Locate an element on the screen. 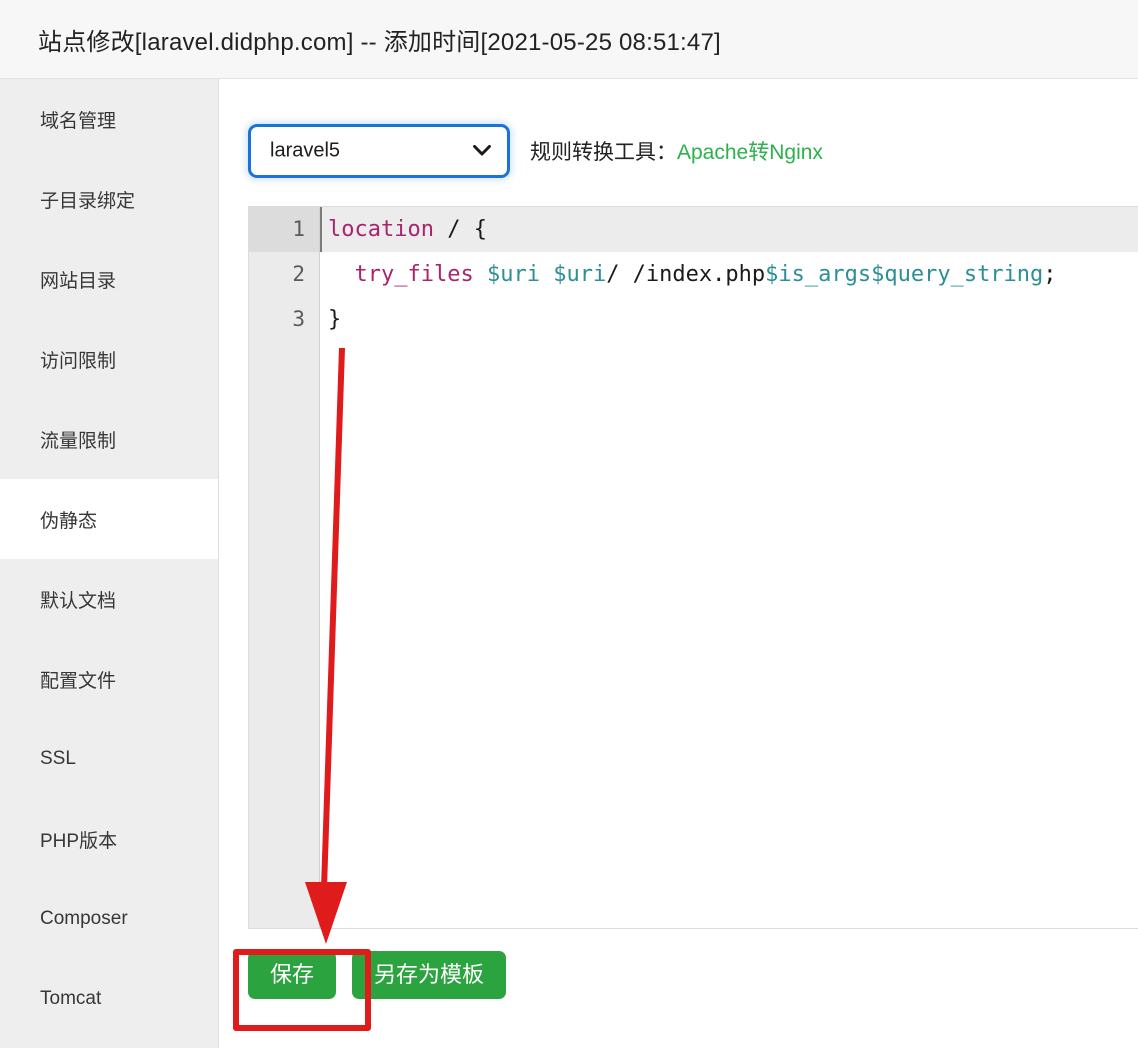 The width and height of the screenshot is (1138, 1048). sidebar-item-ssl: SSL is located at coordinates (109, 759).